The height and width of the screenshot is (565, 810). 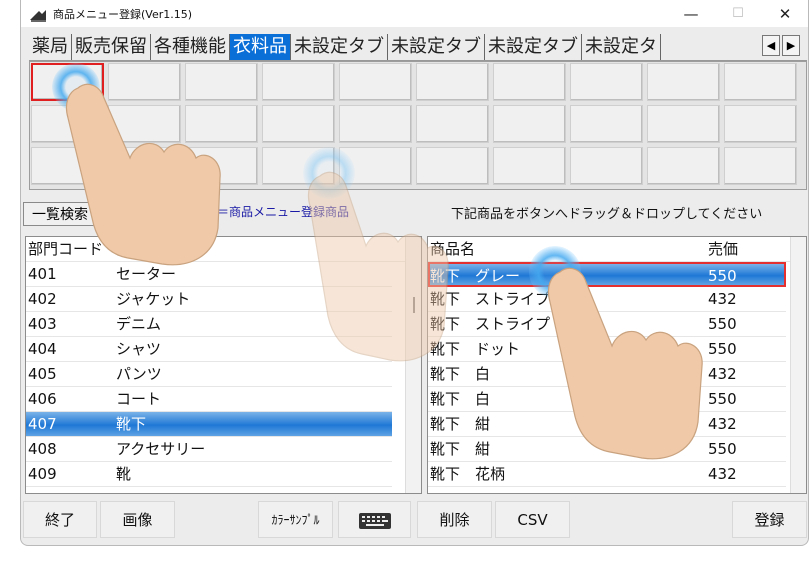 What do you see at coordinates (209, 474) in the screenshot?
I see `department-row: 409 靴` at bounding box center [209, 474].